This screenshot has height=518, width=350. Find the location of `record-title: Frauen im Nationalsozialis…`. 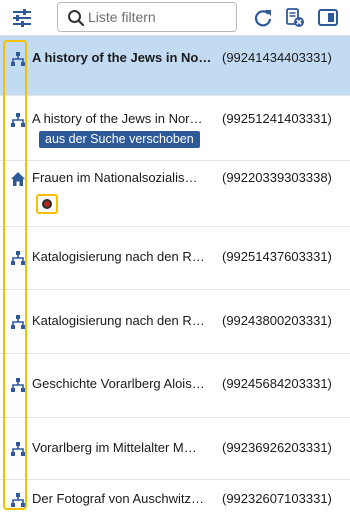

record-title: Frauen im Nationalsozialis… is located at coordinates (115, 177).